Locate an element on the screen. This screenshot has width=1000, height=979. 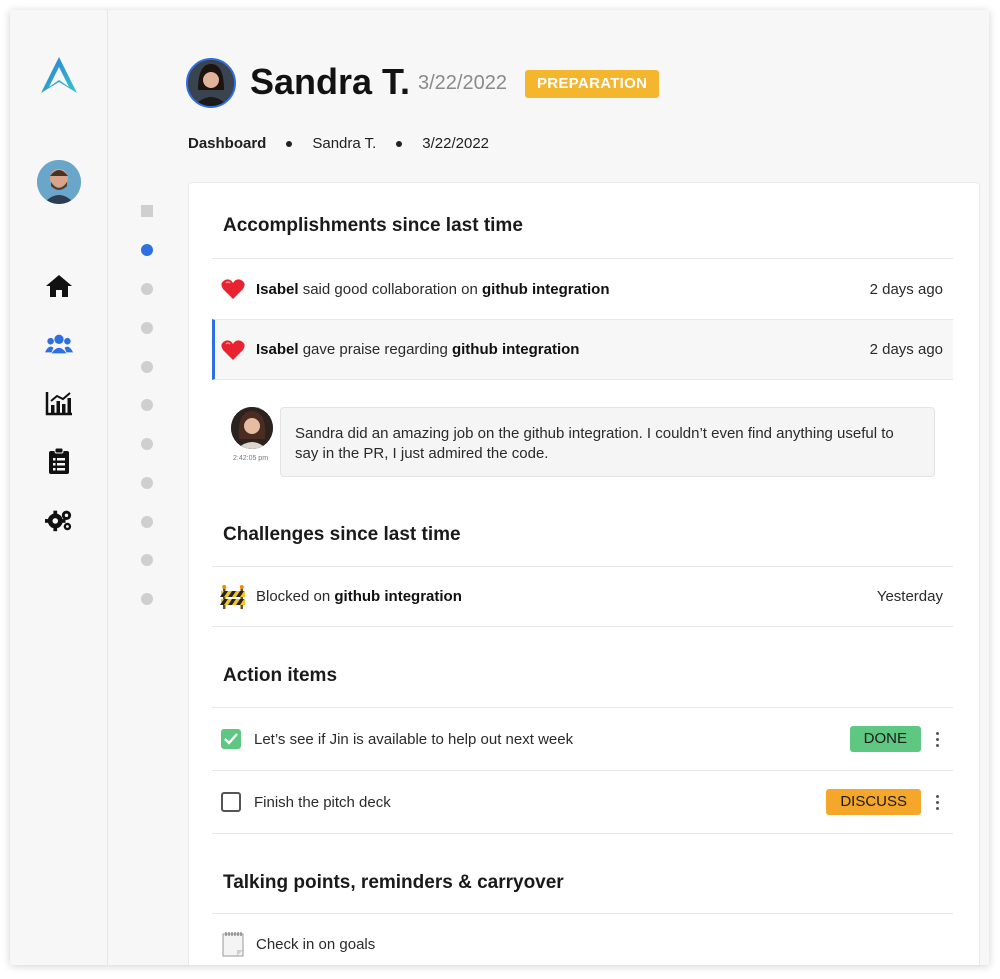
breadcrumb-date: 3/22/2022 is located at coordinates (456, 143).